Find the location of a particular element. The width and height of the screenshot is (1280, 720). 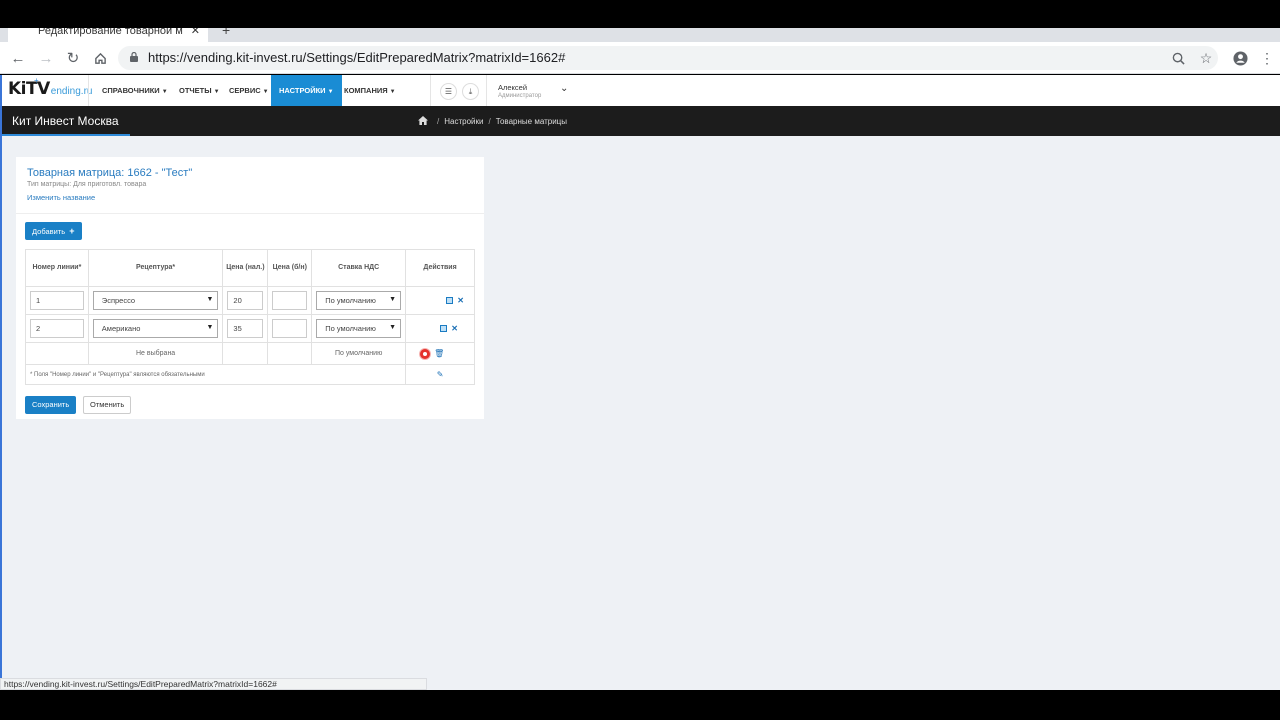

cell: 20 is located at coordinates (245, 300).